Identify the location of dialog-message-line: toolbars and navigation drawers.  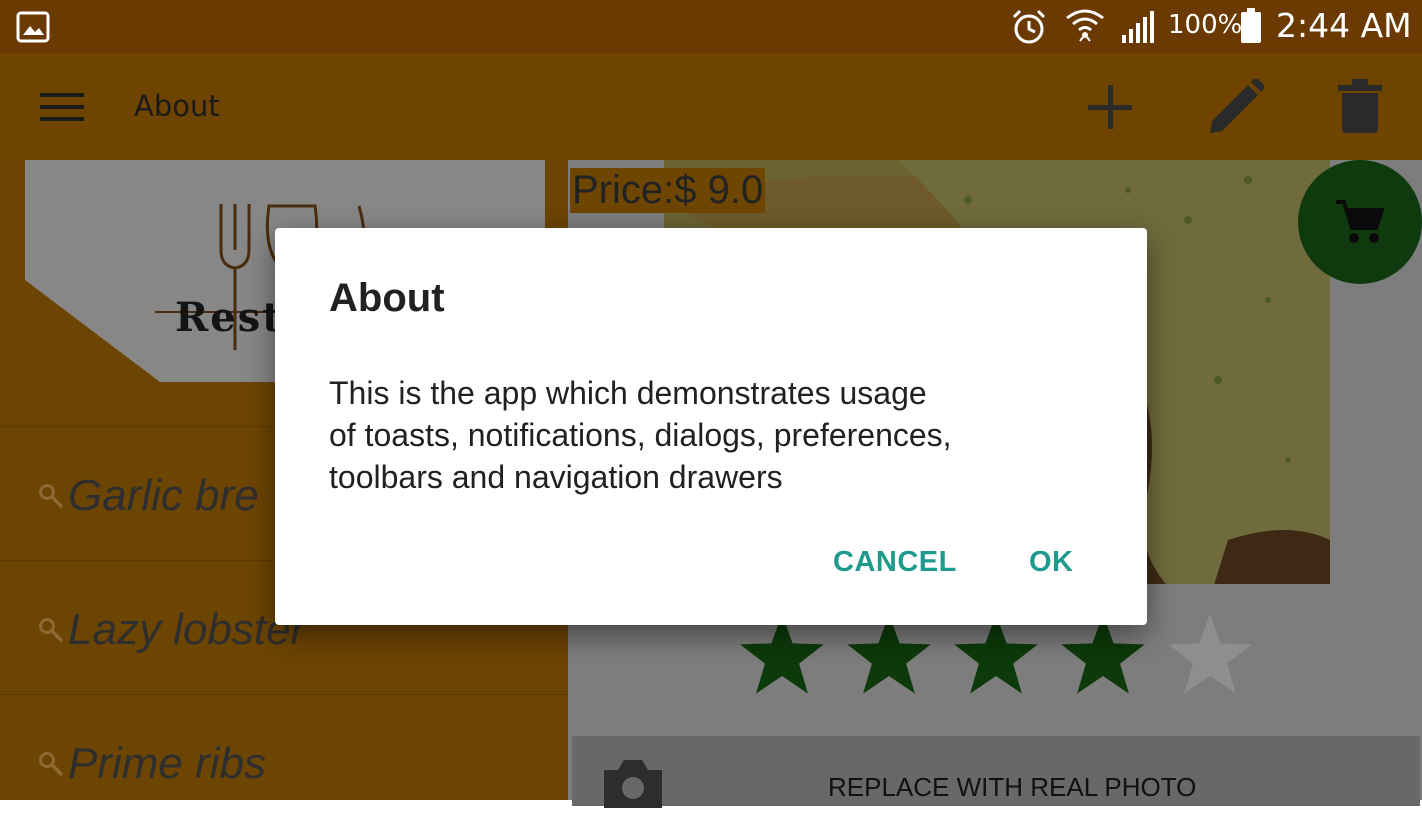
(556, 477).